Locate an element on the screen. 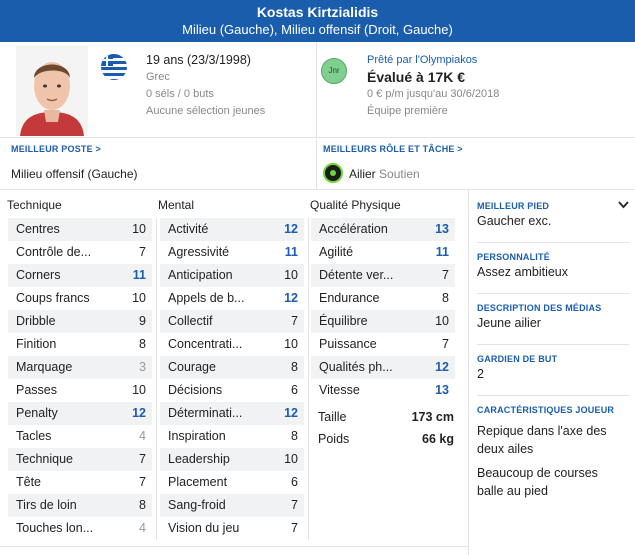 The image size is (635, 555). personality-label: PERSONNALITÉ is located at coordinates (513, 257).